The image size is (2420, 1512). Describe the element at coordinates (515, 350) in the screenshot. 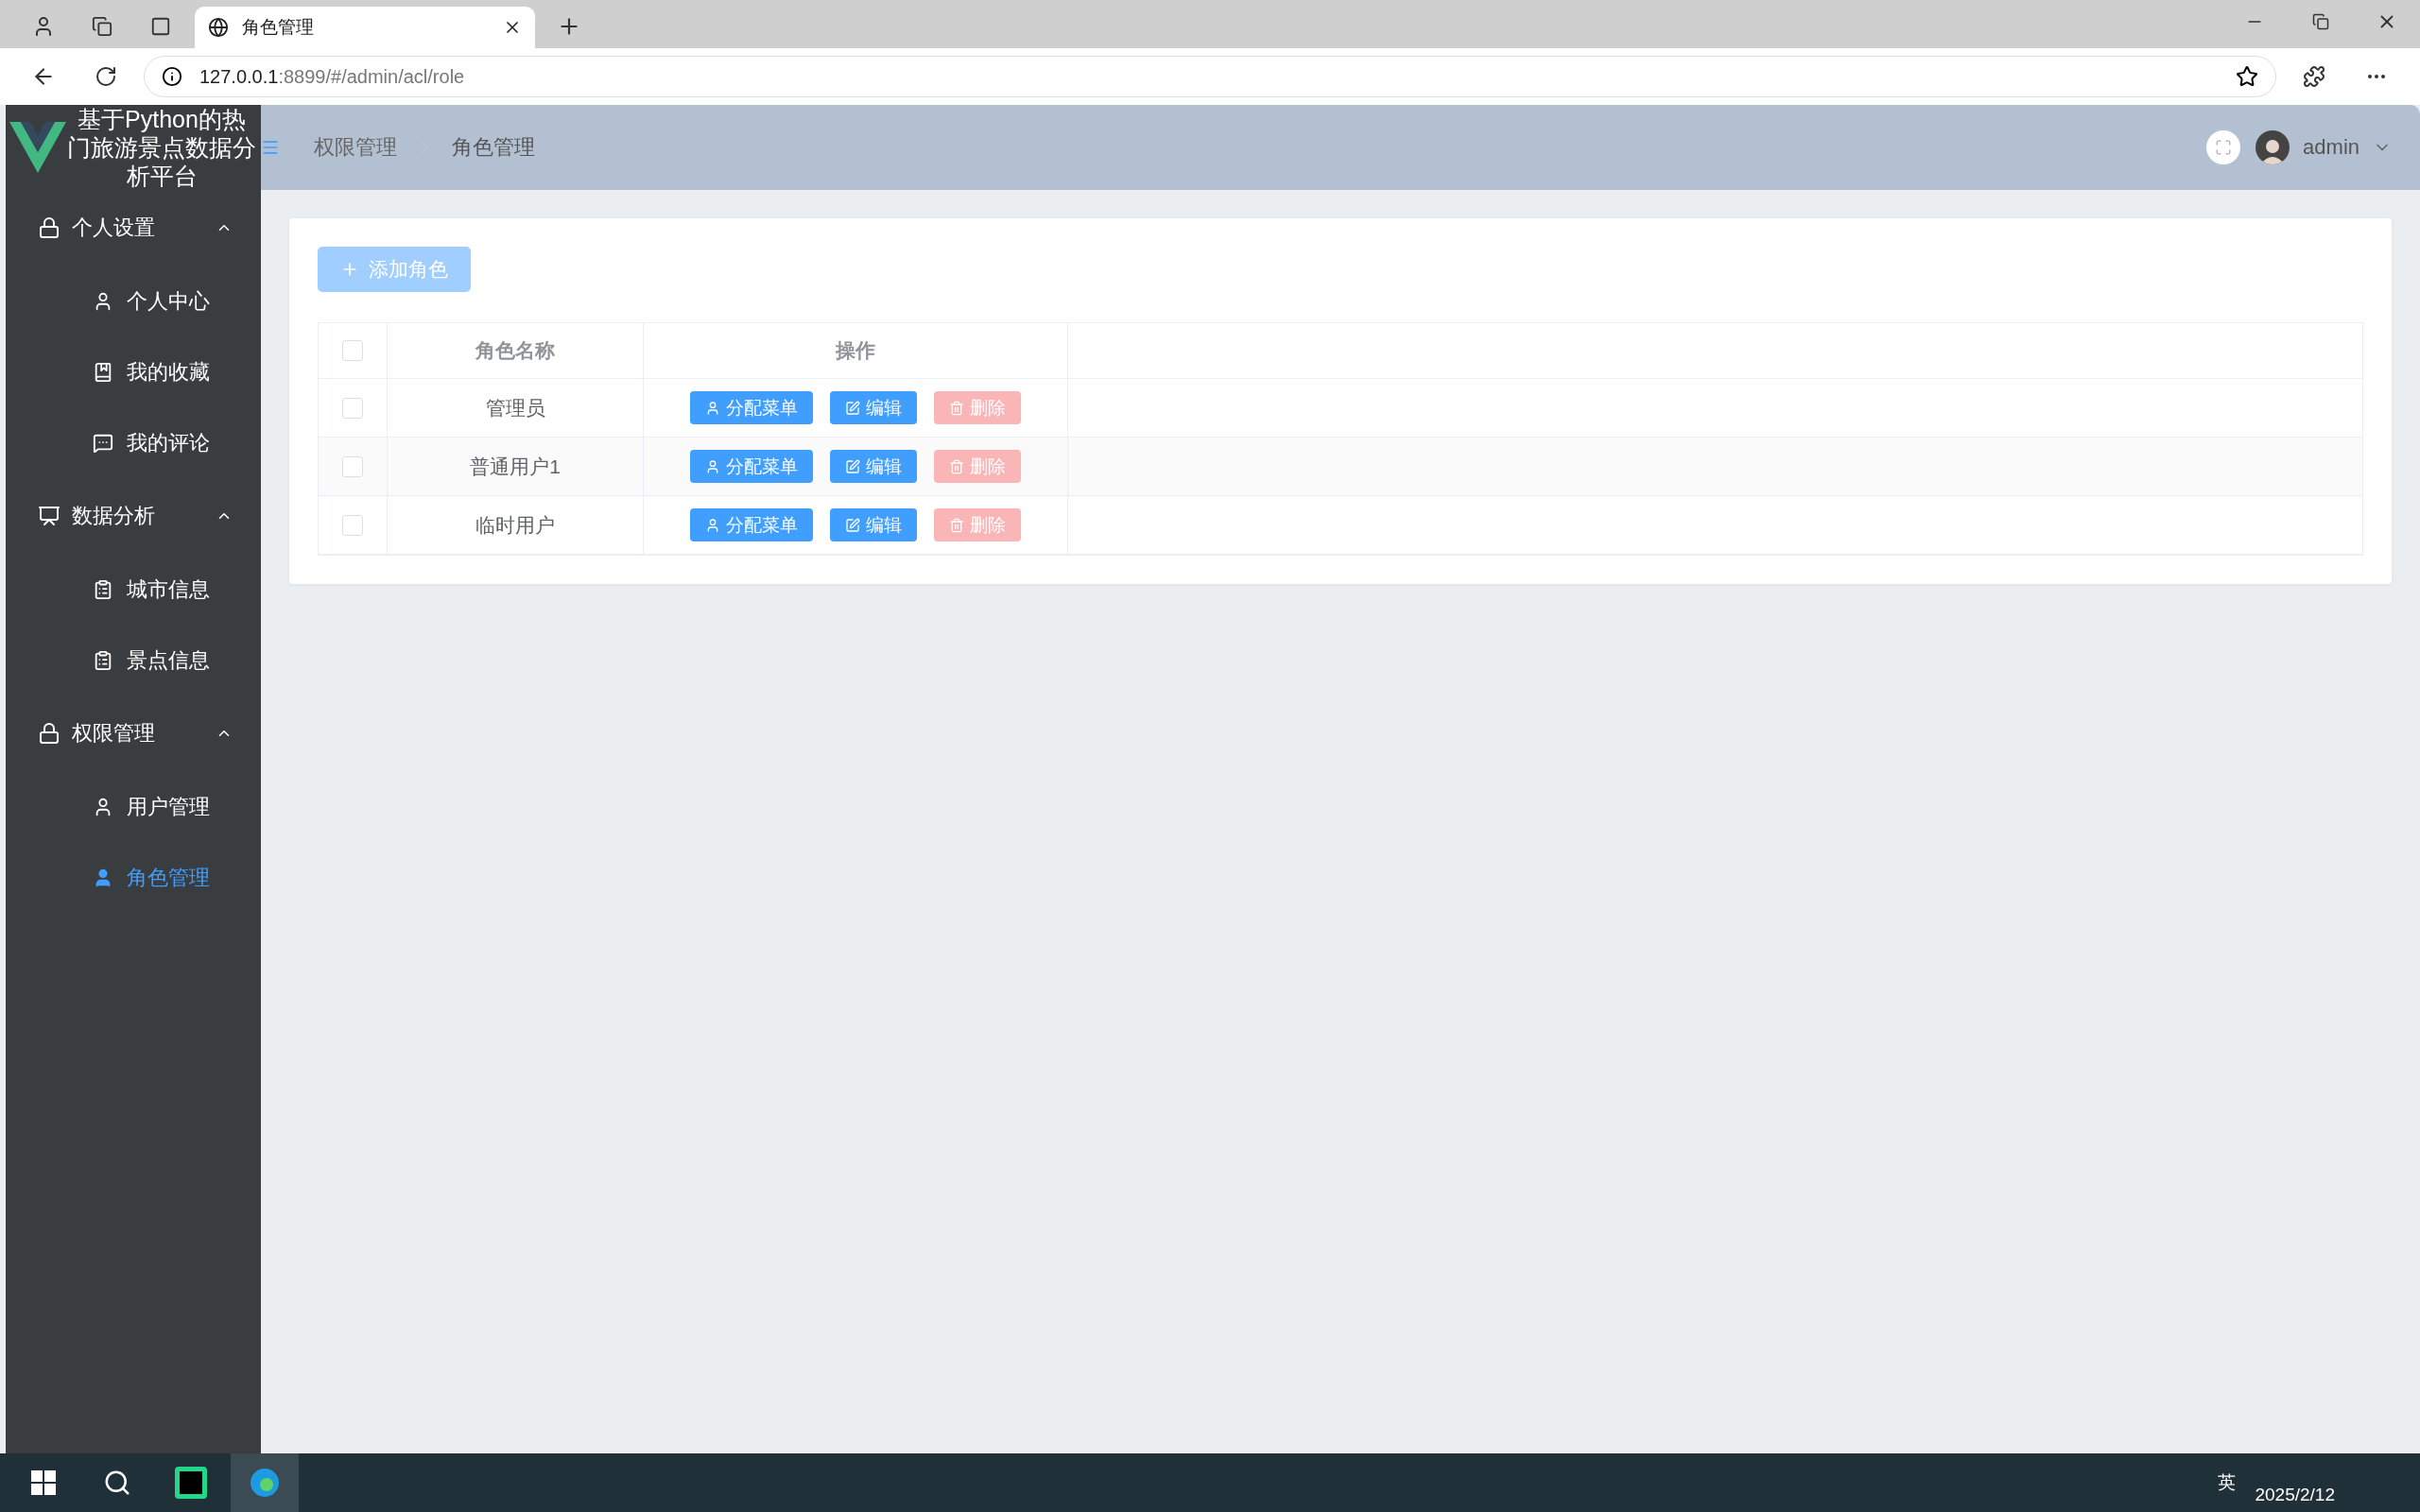

I see `column-header: 角色名称` at that location.